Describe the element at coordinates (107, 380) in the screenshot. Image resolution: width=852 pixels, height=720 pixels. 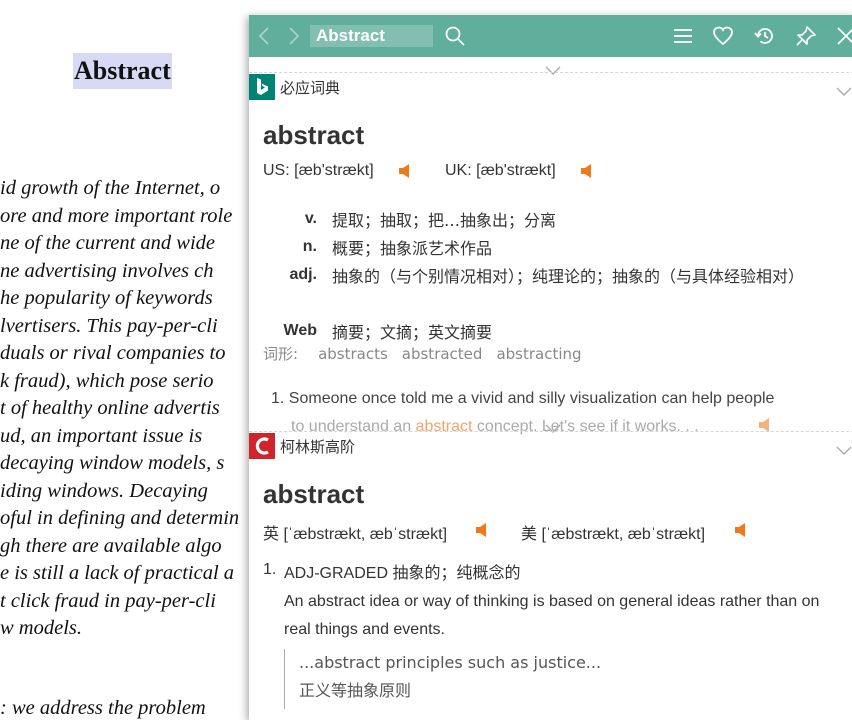
I see `paper-text-line: k fraud), which pose serio` at that location.